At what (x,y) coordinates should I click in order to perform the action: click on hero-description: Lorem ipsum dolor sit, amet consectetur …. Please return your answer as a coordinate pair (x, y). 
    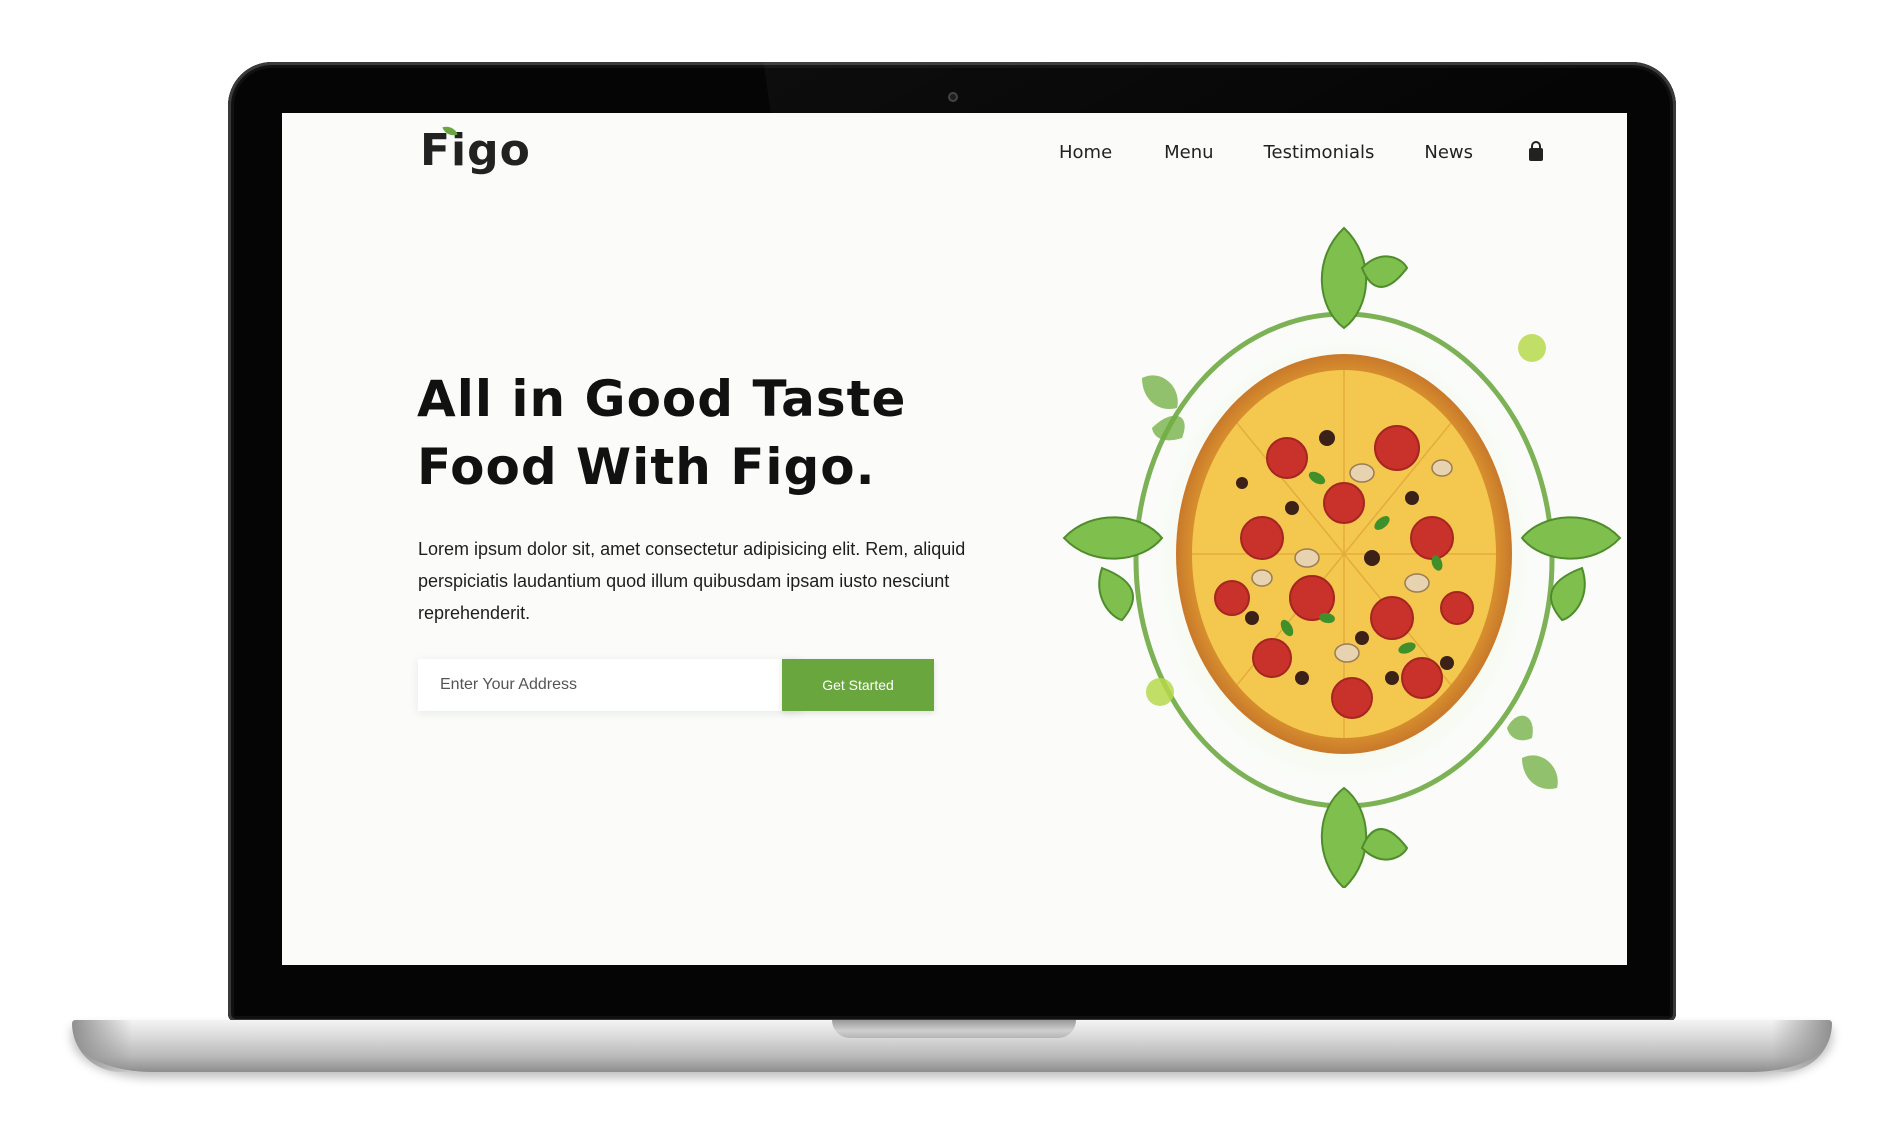
    Looking at the image, I should click on (692, 581).